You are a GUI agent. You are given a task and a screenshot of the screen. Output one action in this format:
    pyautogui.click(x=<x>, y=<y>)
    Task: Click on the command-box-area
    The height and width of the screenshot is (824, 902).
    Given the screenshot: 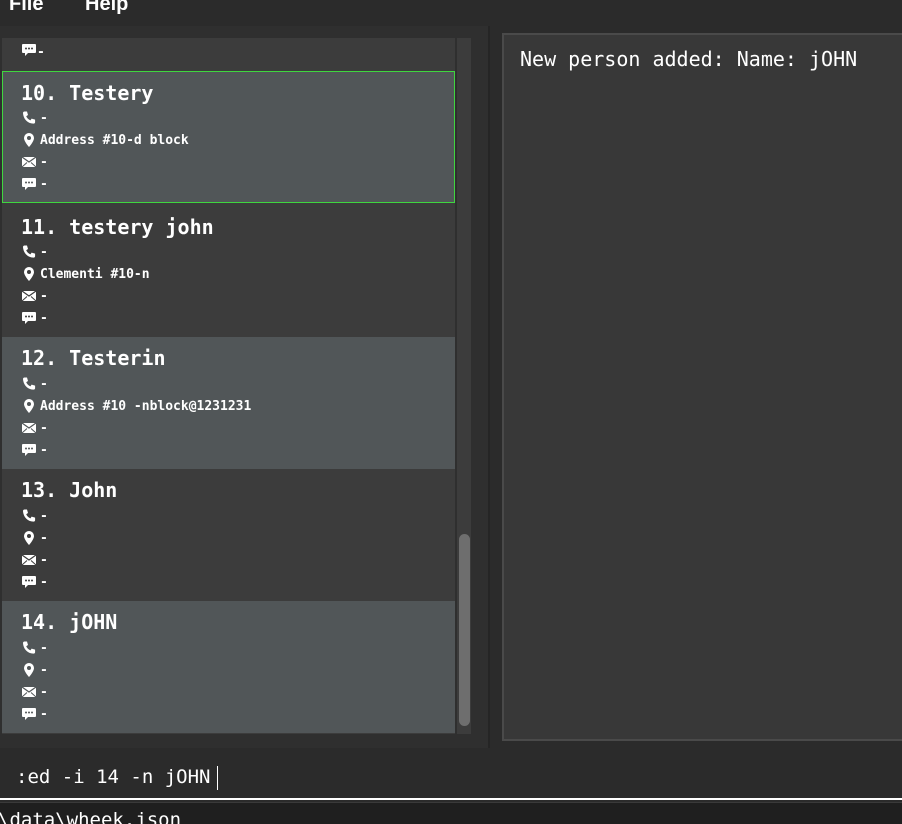 What is the action you would take?
    pyautogui.click(x=451, y=775)
    